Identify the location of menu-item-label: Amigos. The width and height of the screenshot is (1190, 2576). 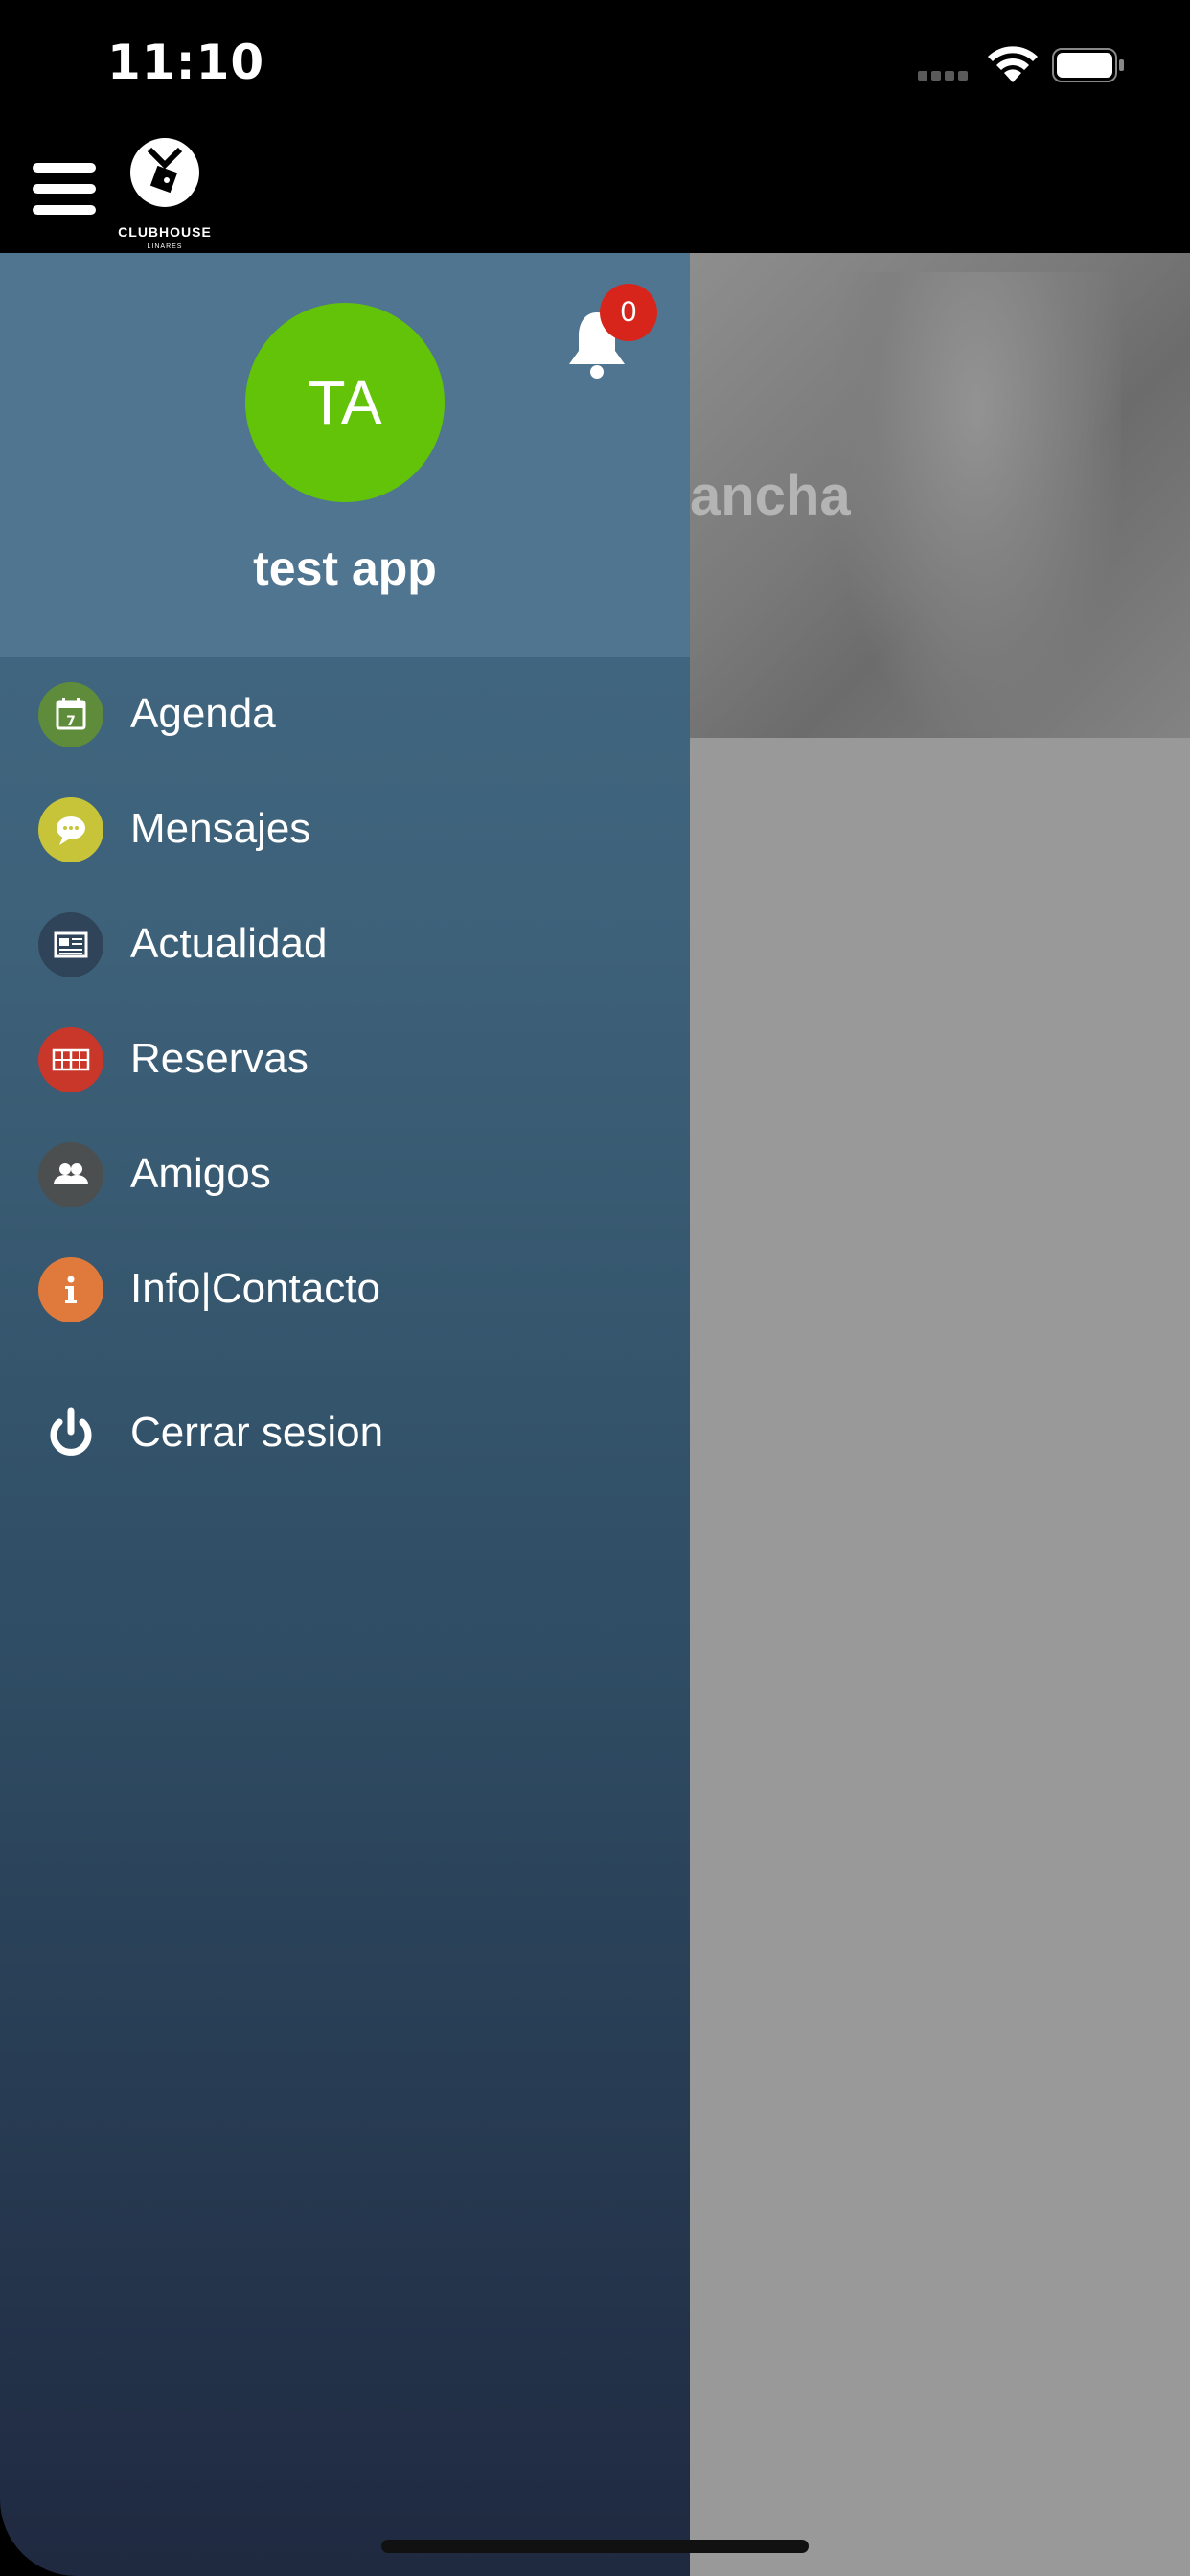
(201, 1173).